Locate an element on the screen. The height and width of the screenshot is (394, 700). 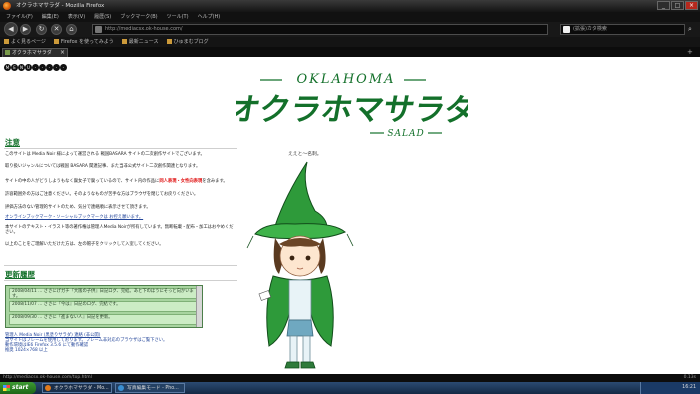
window-controls: _ □ × is located at coordinates (677, 5).